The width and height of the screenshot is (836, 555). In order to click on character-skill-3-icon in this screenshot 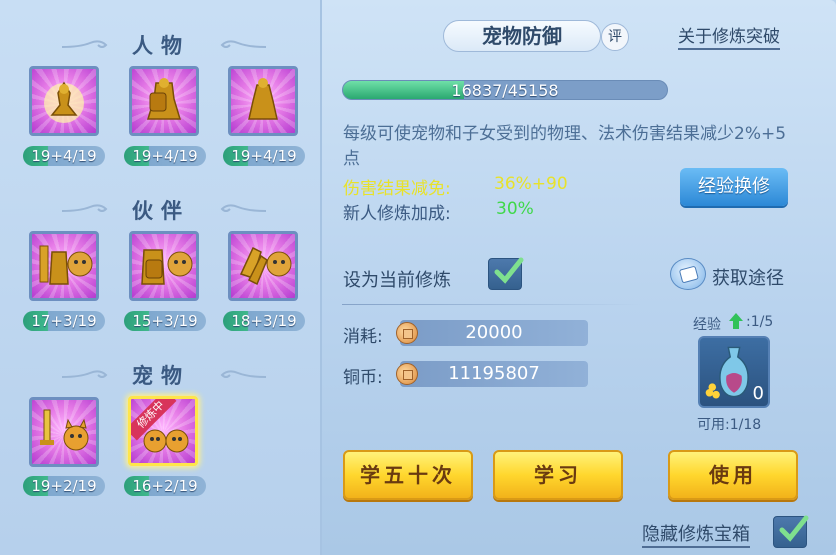, I will do `click(263, 101)`.